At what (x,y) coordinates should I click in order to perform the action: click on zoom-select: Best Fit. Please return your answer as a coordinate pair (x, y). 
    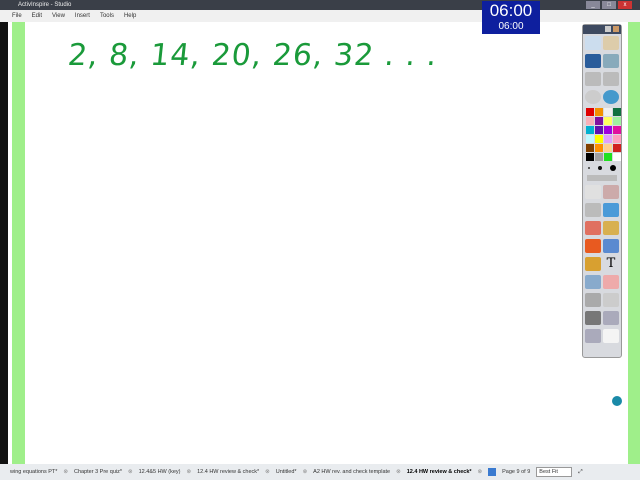
    Looking at the image, I should click on (554, 472).